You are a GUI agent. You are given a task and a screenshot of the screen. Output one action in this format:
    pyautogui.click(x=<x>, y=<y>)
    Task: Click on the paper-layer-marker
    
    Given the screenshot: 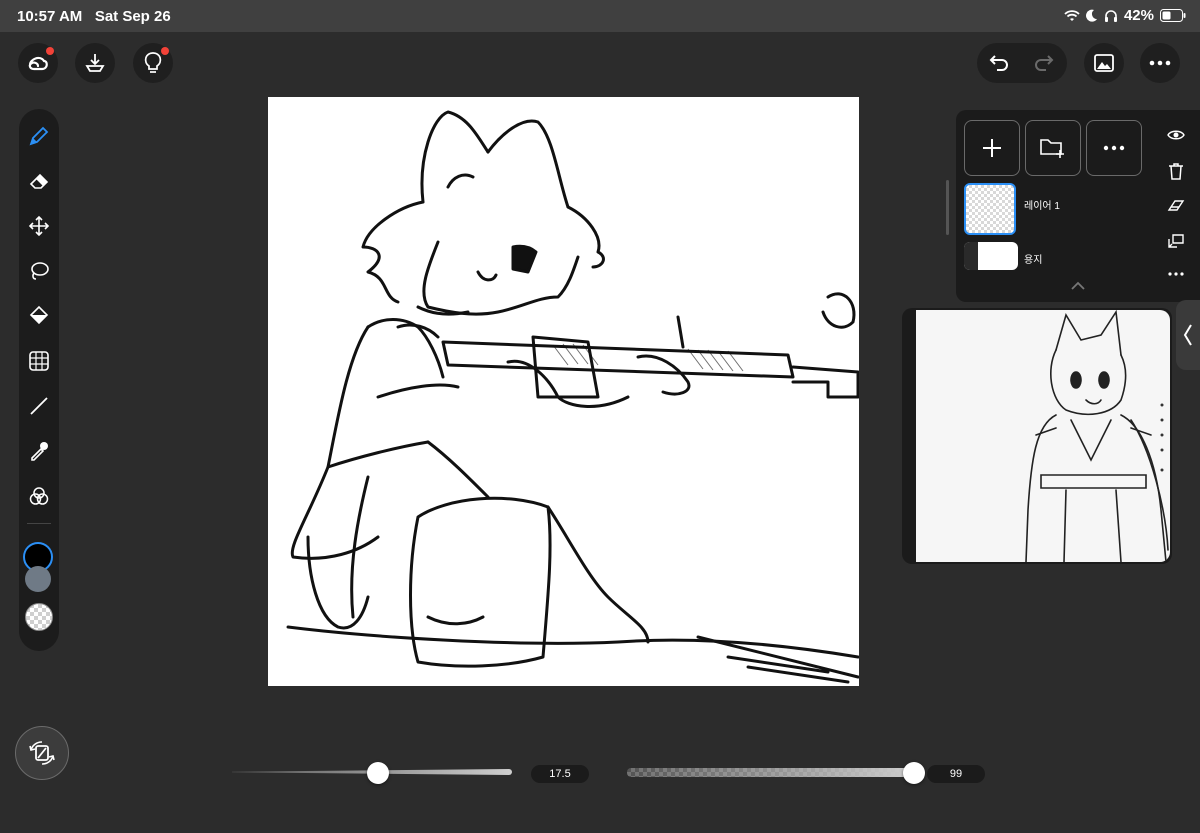 What is the action you would take?
    pyautogui.click(x=971, y=256)
    